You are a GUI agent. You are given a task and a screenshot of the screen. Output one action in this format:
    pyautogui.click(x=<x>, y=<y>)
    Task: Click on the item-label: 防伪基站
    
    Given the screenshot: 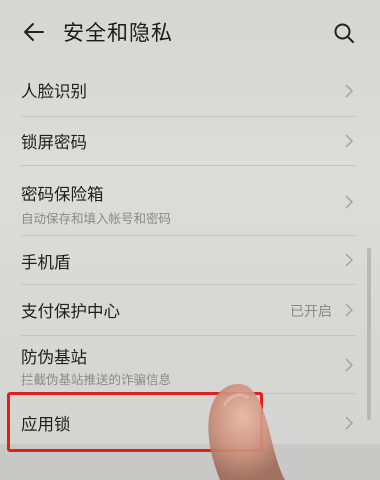 What is the action you would take?
    pyautogui.click(x=54, y=357)
    